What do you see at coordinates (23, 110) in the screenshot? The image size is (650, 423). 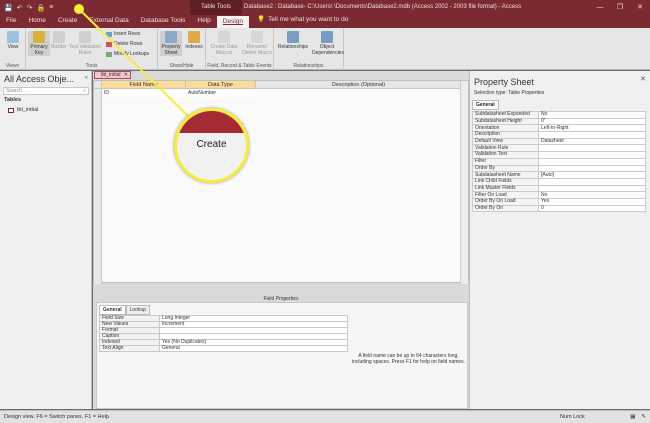 I see `nav-item-tbl-initial: tbl_initial` at bounding box center [23, 110].